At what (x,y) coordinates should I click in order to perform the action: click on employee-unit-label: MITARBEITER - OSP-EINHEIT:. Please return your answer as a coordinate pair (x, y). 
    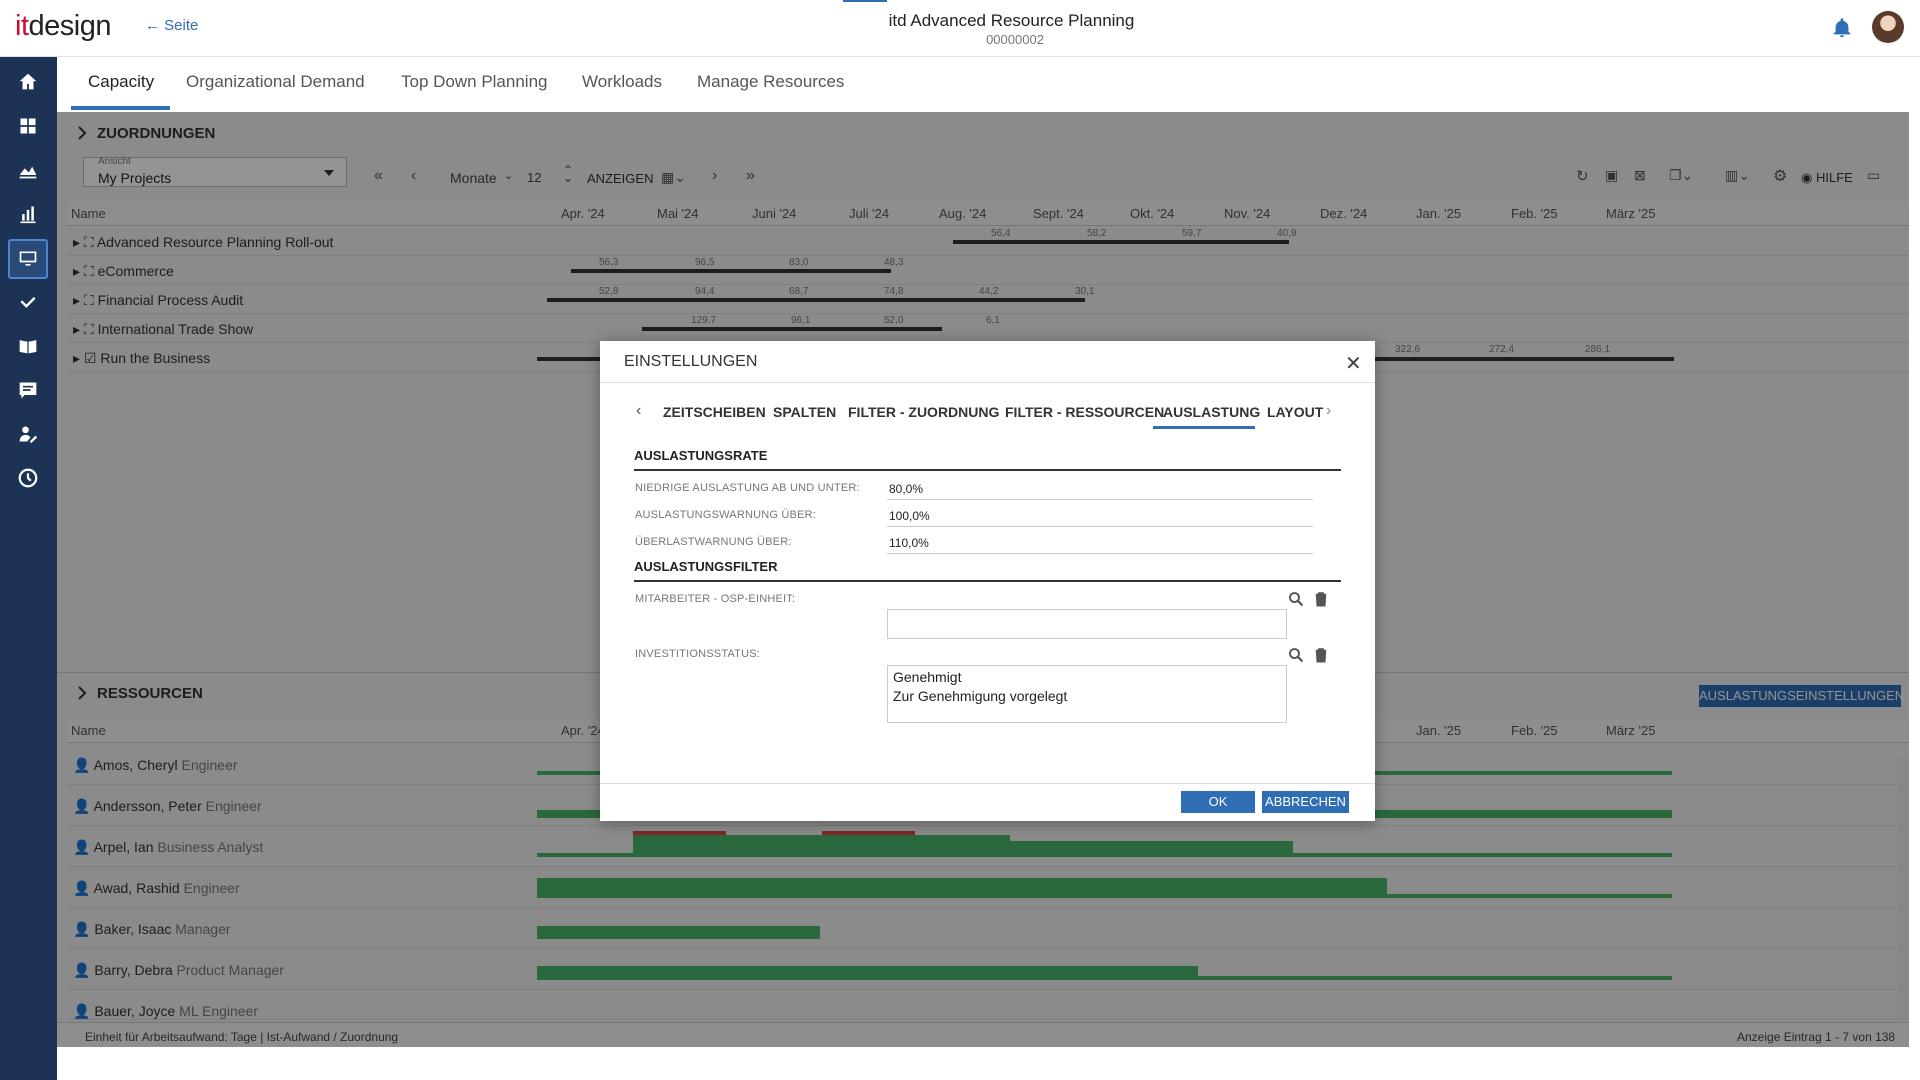
    Looking at the image, I should click on (715, 599).